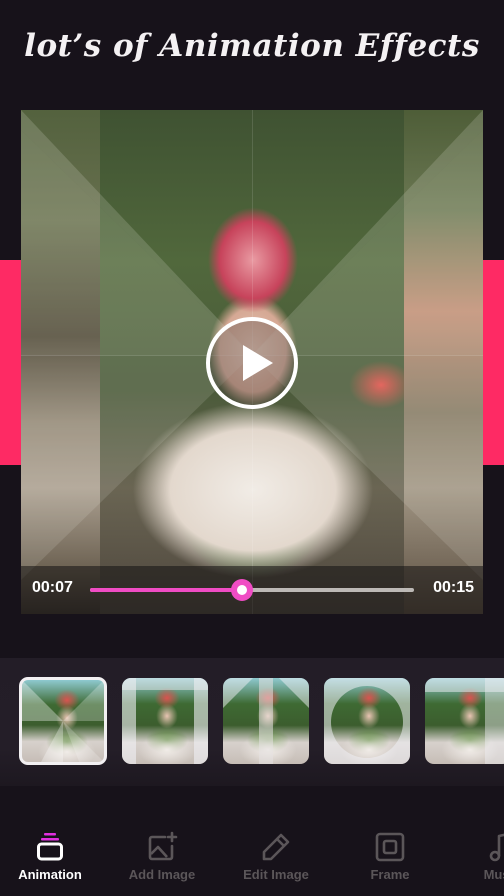 The image size is (504, 896). I want to click on nav-label: Frame, so click(390, 874).